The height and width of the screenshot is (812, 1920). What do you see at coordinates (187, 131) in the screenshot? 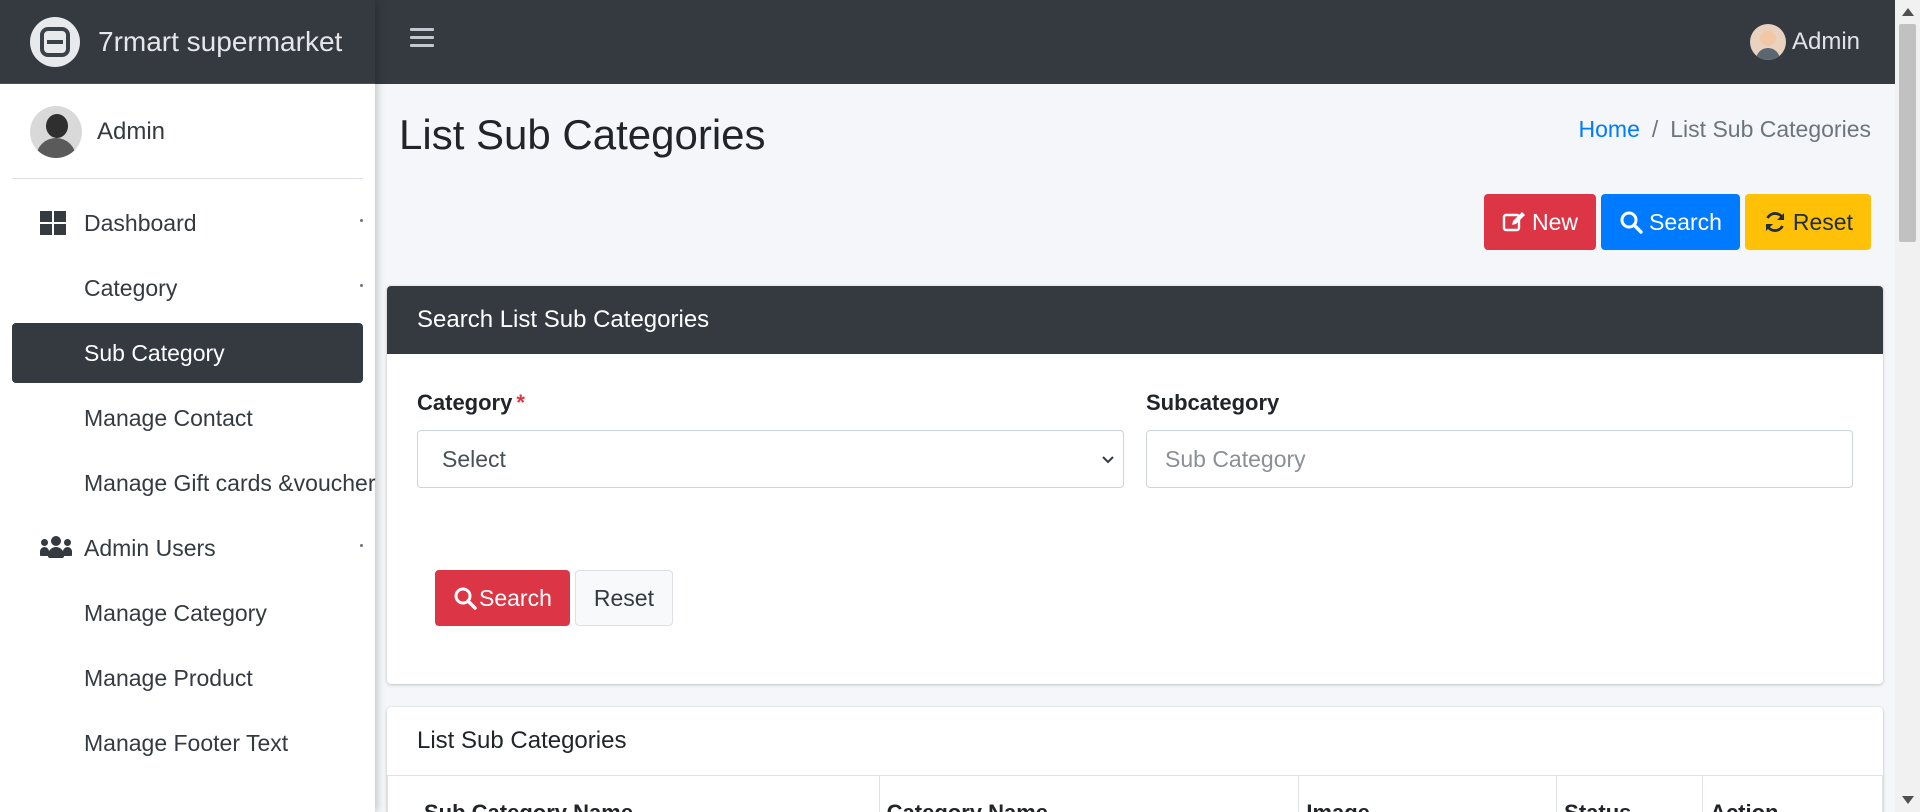
I see `sidebar-user-panel: Admin` at bounding box center [187, 131].